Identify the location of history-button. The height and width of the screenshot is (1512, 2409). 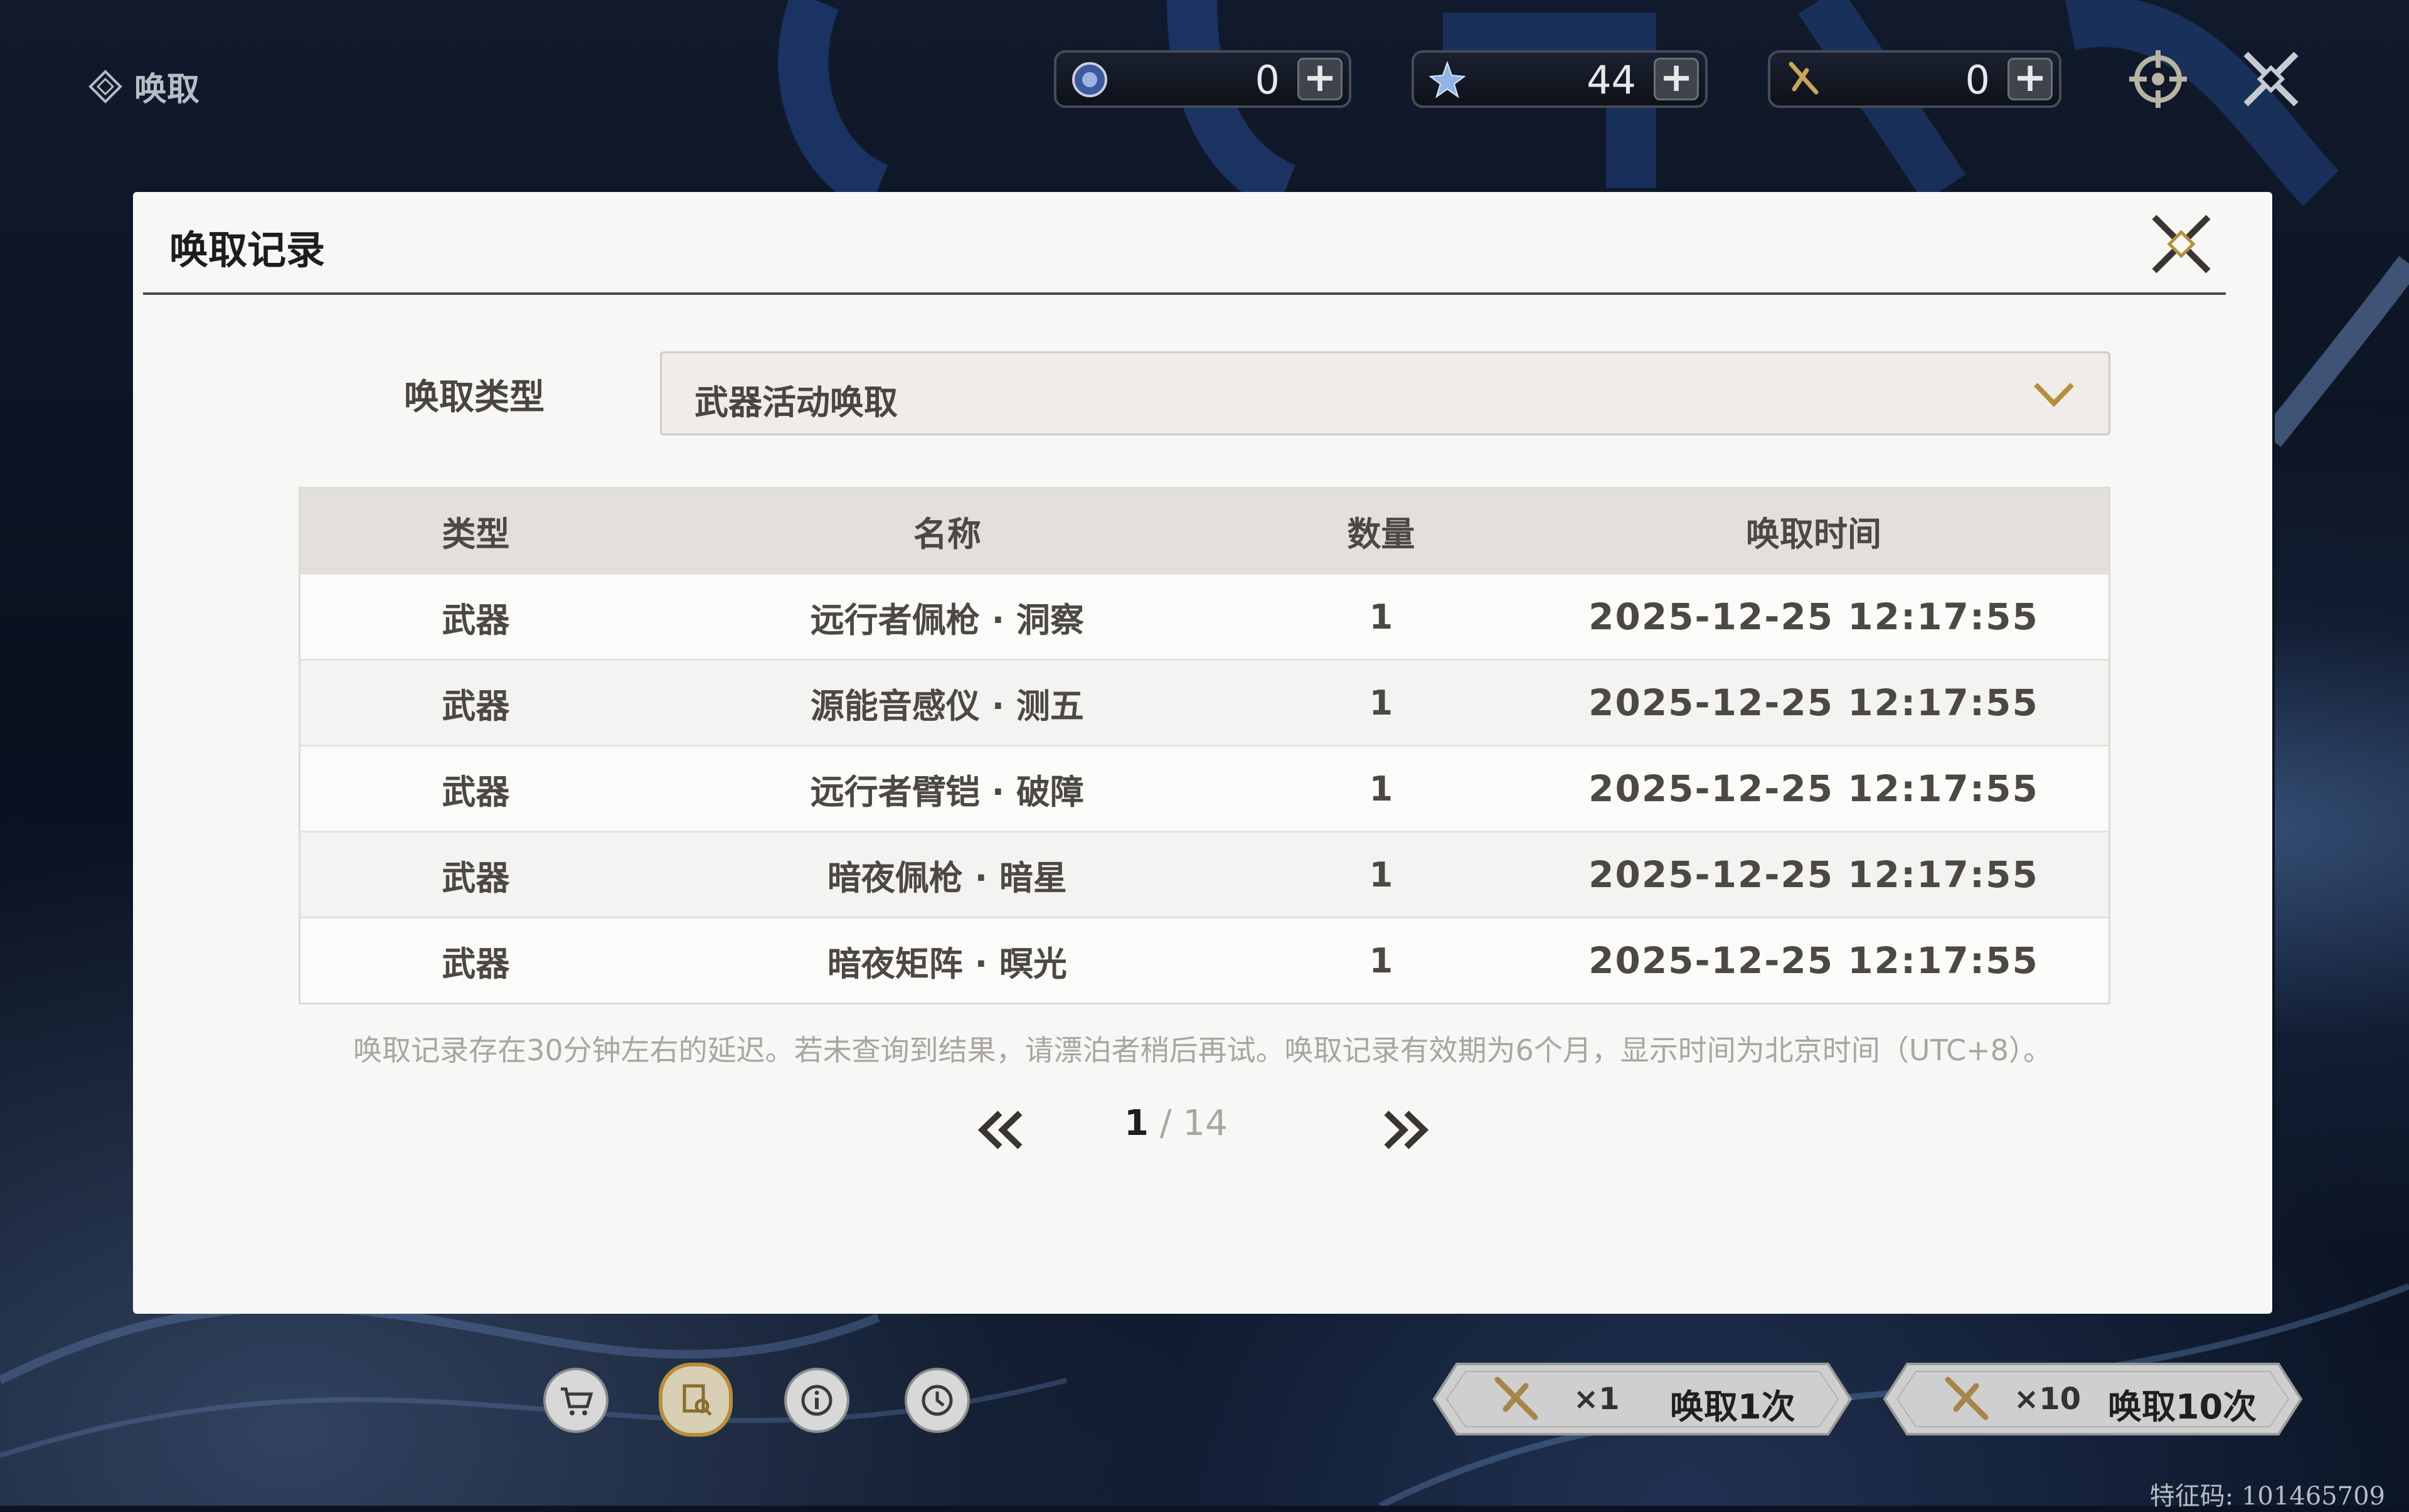
(937, 1400).